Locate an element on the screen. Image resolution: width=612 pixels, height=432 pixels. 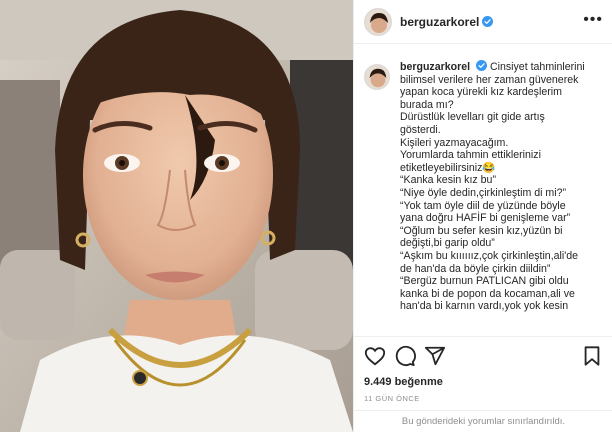
comment-icon is located at coordinates (405, 356).